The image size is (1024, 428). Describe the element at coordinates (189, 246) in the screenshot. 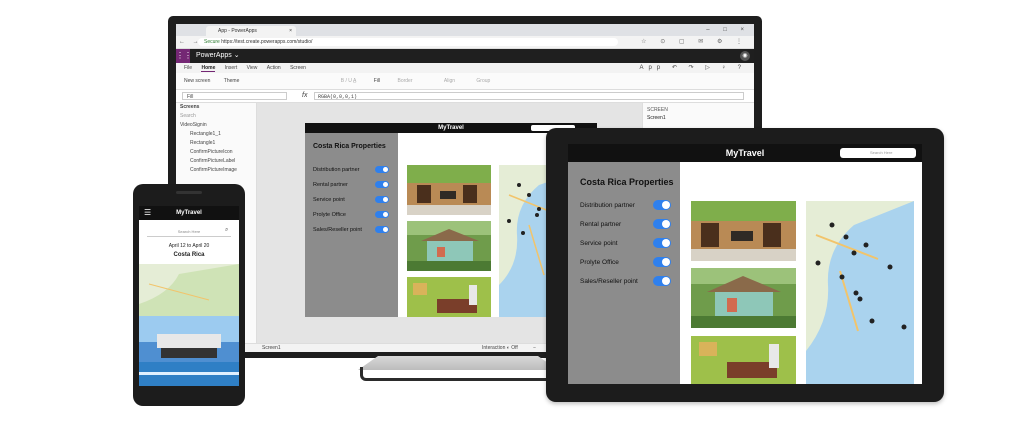

I see `date-range: April 12 to April 20` at that location.